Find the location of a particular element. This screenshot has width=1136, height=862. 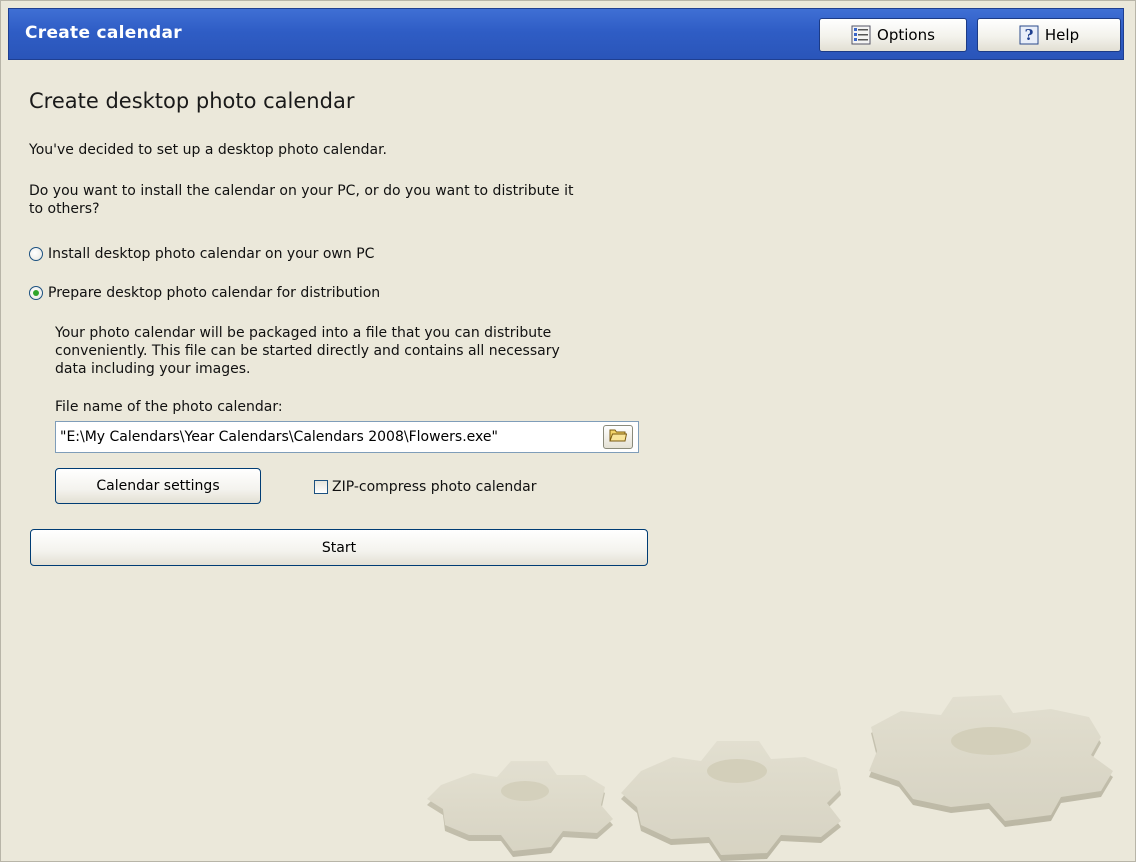

radio-button-selected is located at coordinates (36, 293).